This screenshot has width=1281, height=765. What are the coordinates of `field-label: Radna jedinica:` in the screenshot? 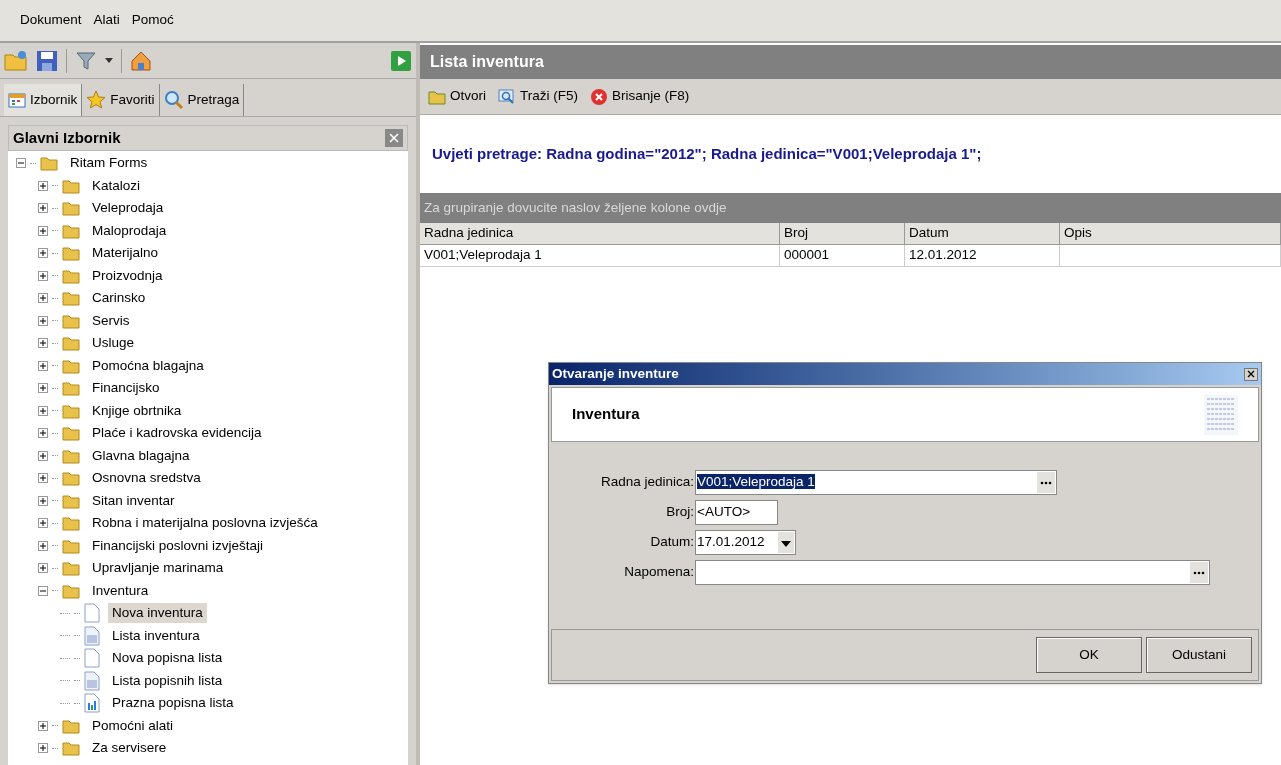 It's located at (647, 482).